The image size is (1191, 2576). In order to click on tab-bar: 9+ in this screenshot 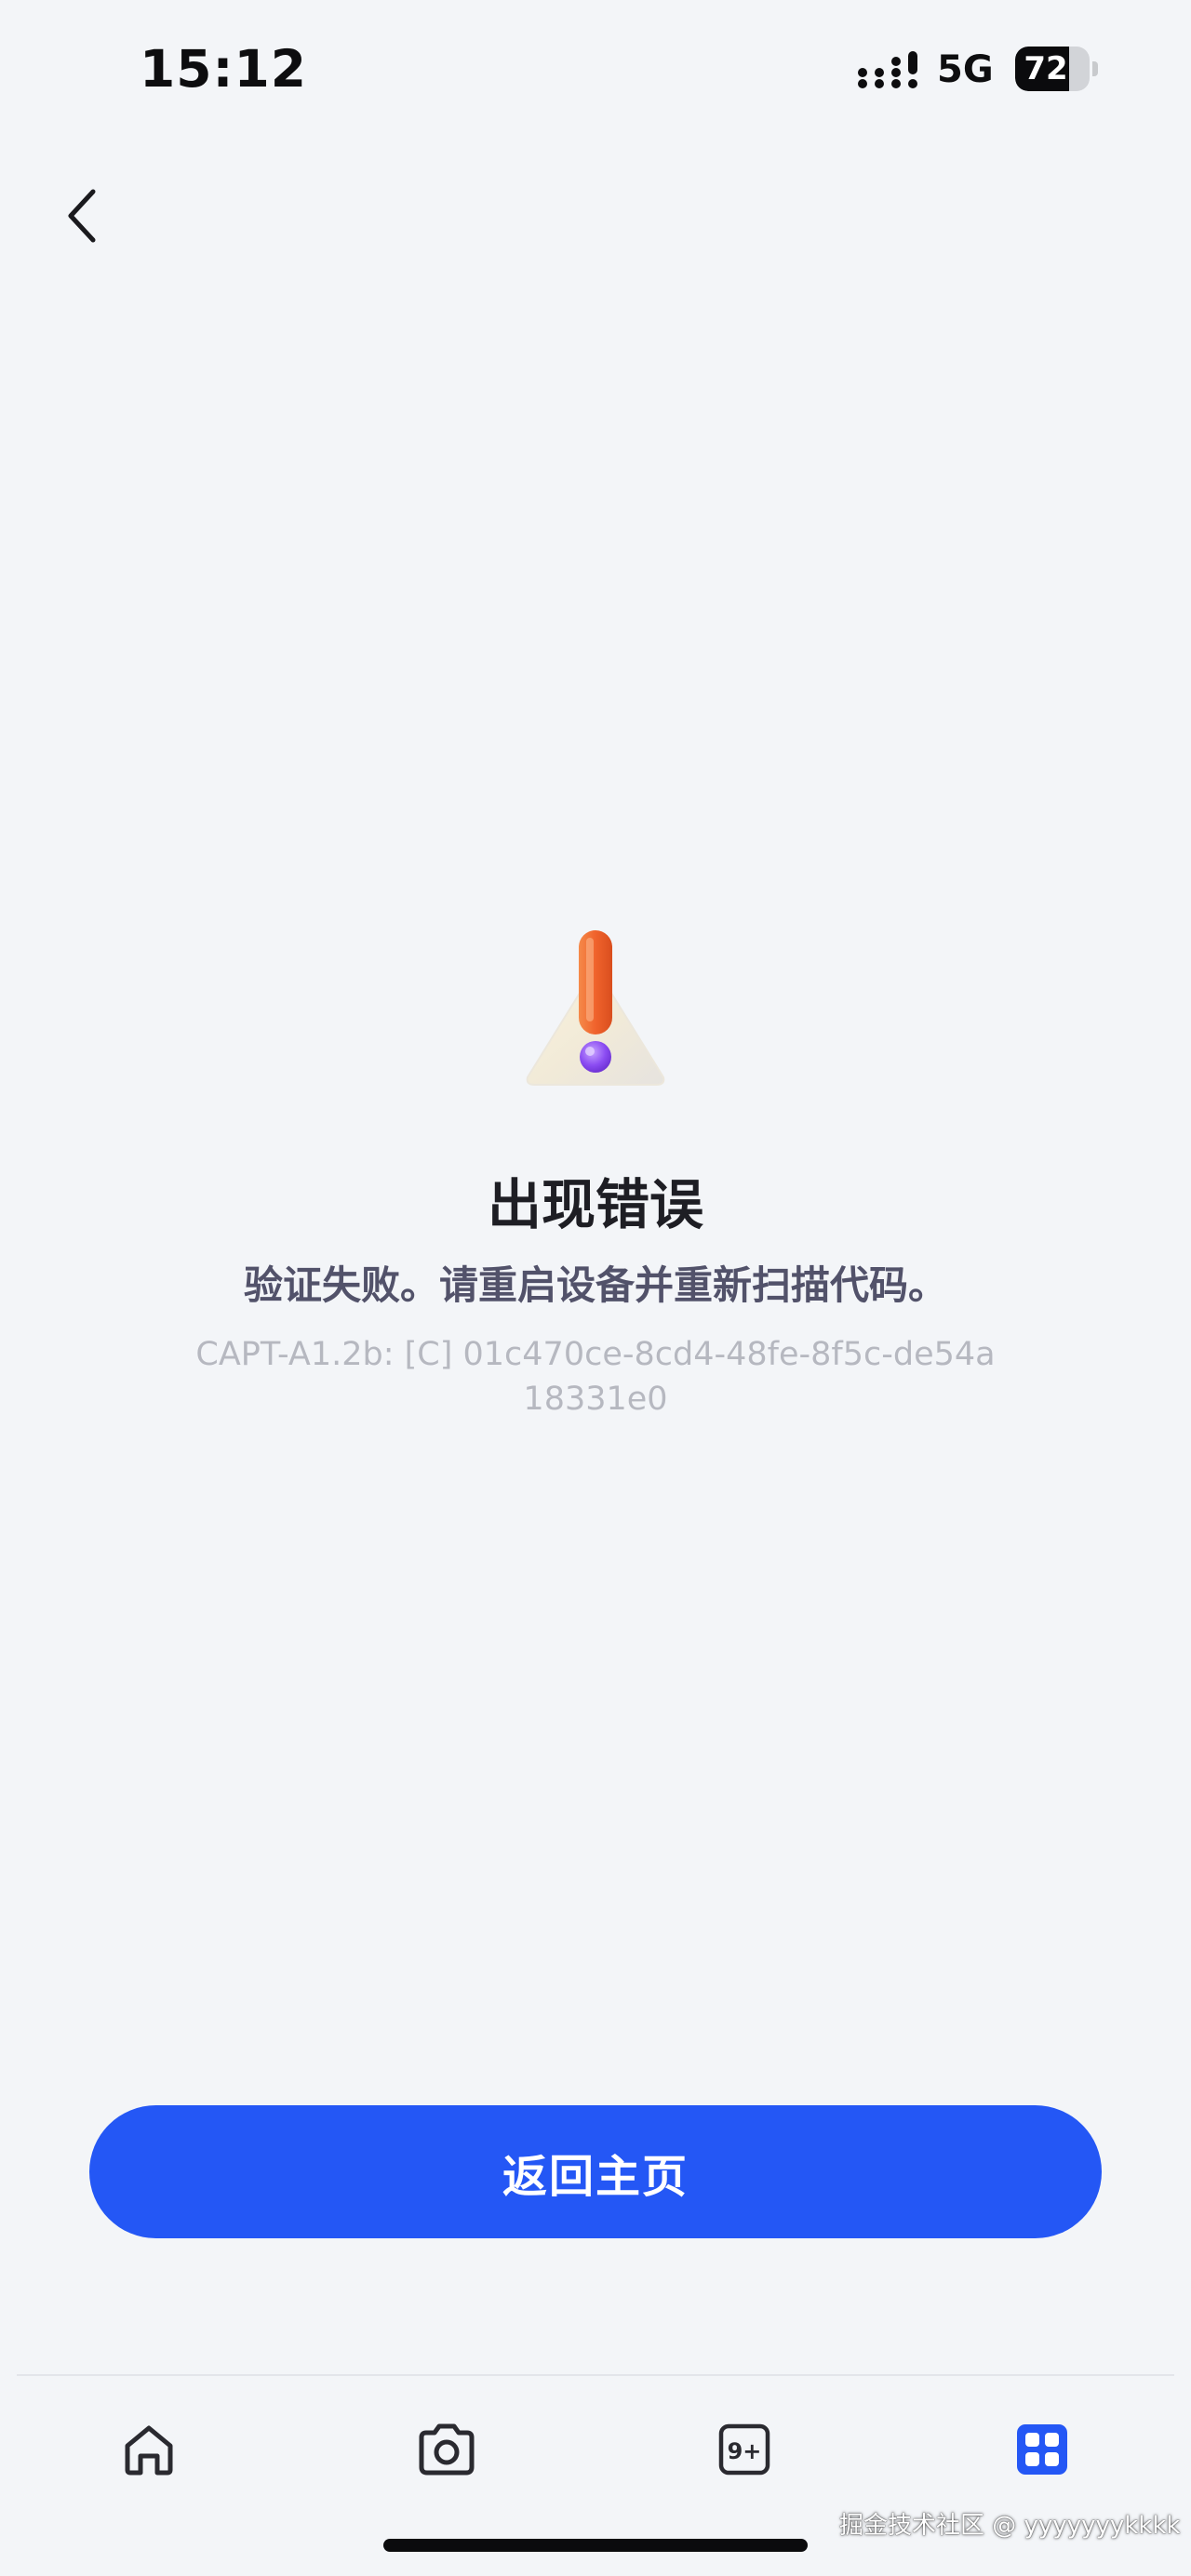, I will do `click(595, 2438)`.